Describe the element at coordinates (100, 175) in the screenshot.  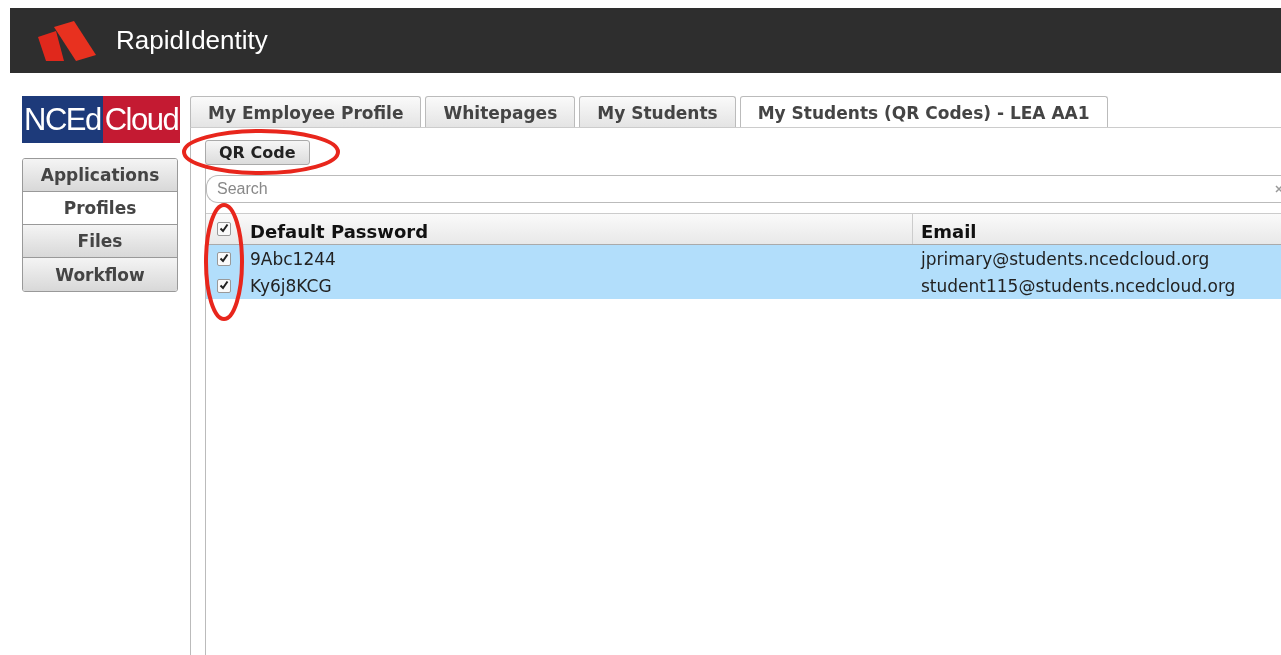
I see `sidebar-item: Applications` at that location.